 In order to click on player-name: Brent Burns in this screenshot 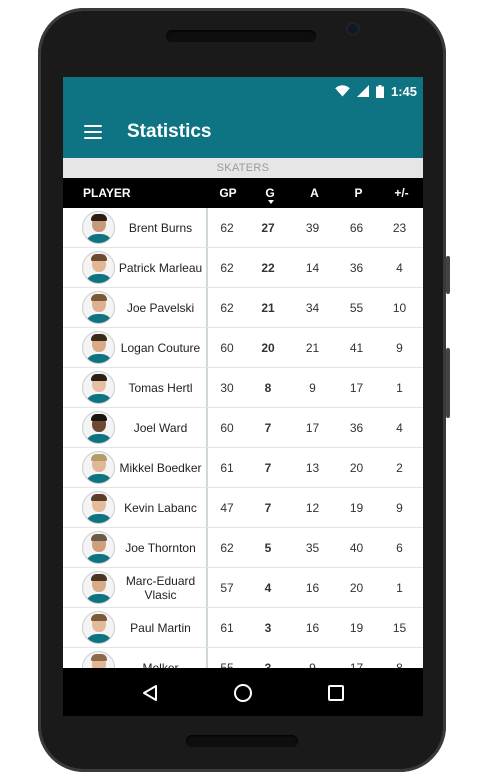, I will do `click(160, 227)`.